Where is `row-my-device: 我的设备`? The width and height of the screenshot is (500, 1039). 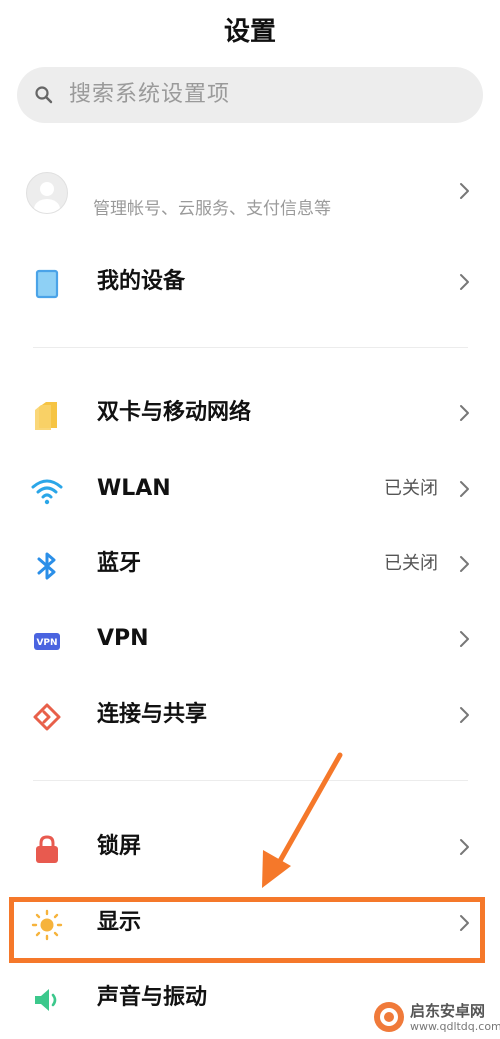 row-my-device: 我的设备 is located at coordinates (250, 282).